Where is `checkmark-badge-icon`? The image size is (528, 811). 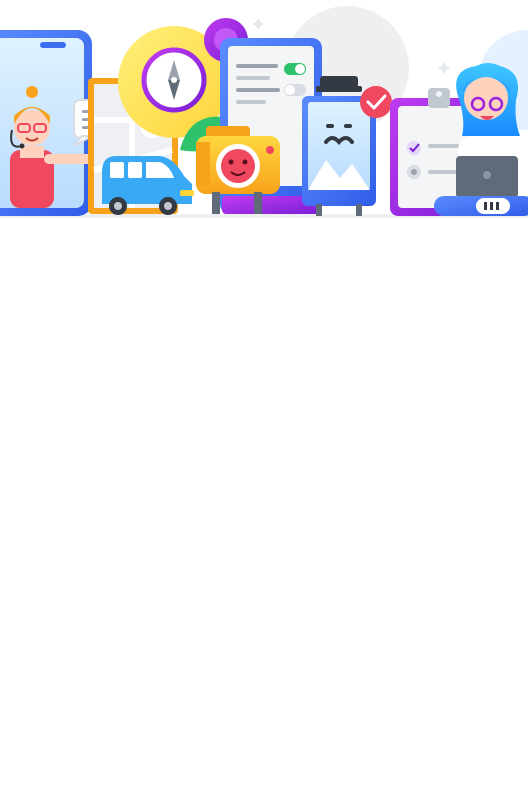 checkmark-badge-icon is located at coordinates (376, 102).